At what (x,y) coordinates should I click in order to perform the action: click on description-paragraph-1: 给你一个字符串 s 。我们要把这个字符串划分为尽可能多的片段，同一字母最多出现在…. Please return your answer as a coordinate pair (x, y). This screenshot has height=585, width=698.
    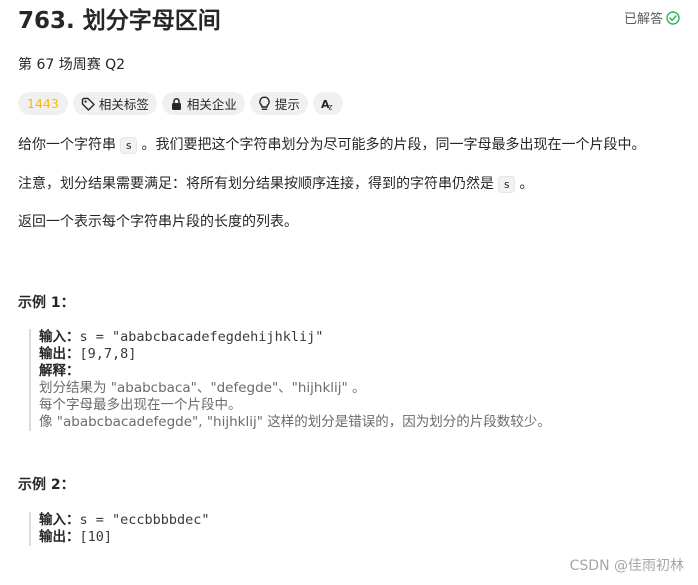
    Looking at the image, I should click on (332, 145).